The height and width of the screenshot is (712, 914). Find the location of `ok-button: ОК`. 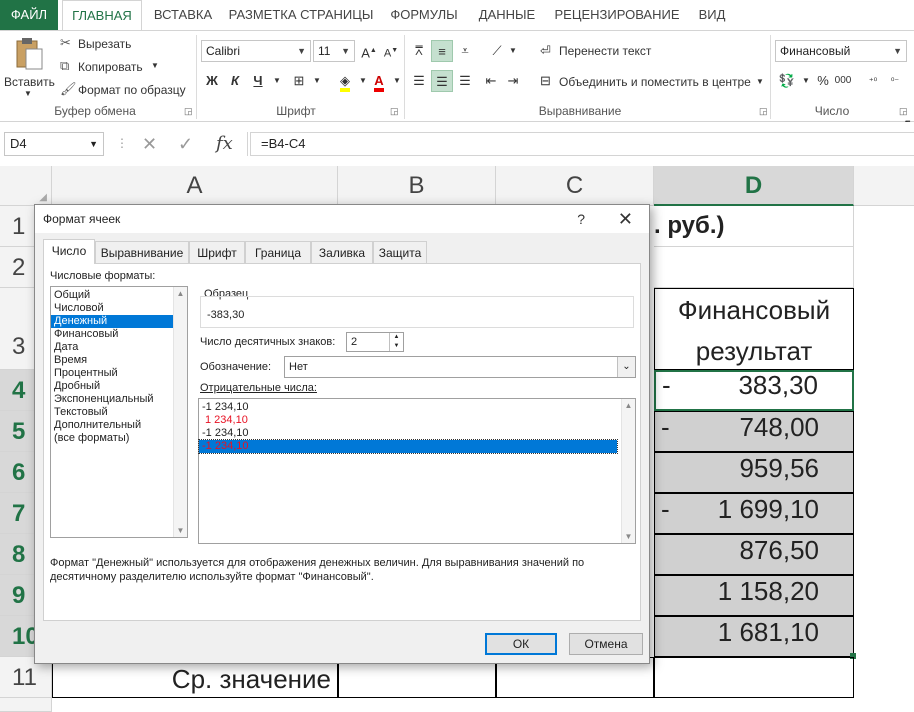

ok-button: ОК is located at coordinates (521, 644).